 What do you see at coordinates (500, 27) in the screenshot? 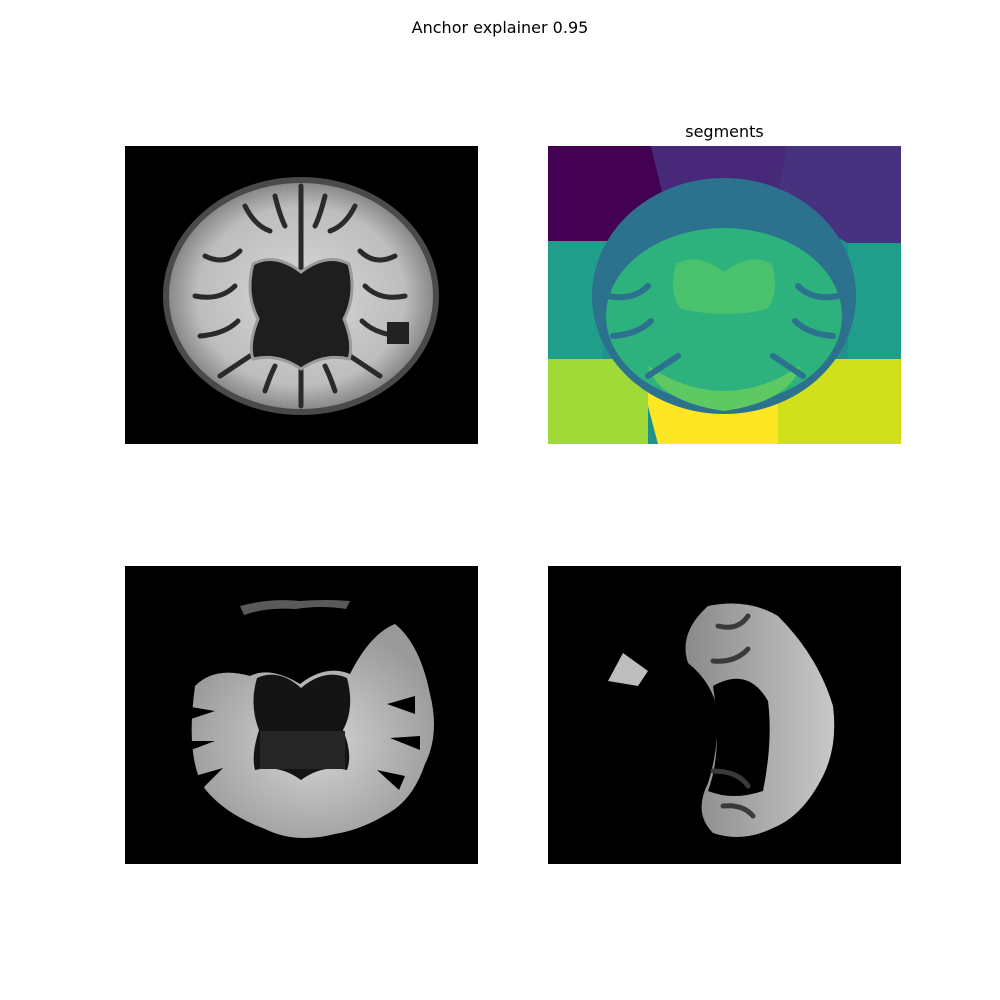
I see `figure-title: Anchor explainer 0.95` at bounding box center [500, 27].